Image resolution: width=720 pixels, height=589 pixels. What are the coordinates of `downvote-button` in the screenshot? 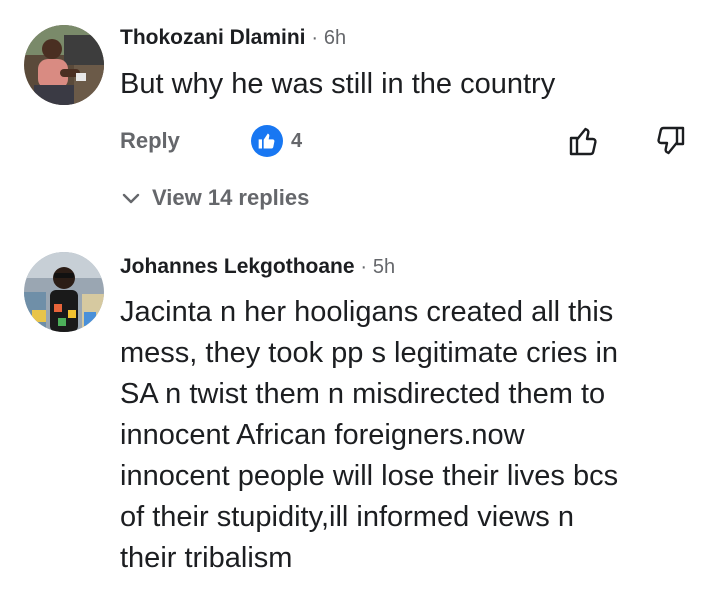 It's located at (670, 141).